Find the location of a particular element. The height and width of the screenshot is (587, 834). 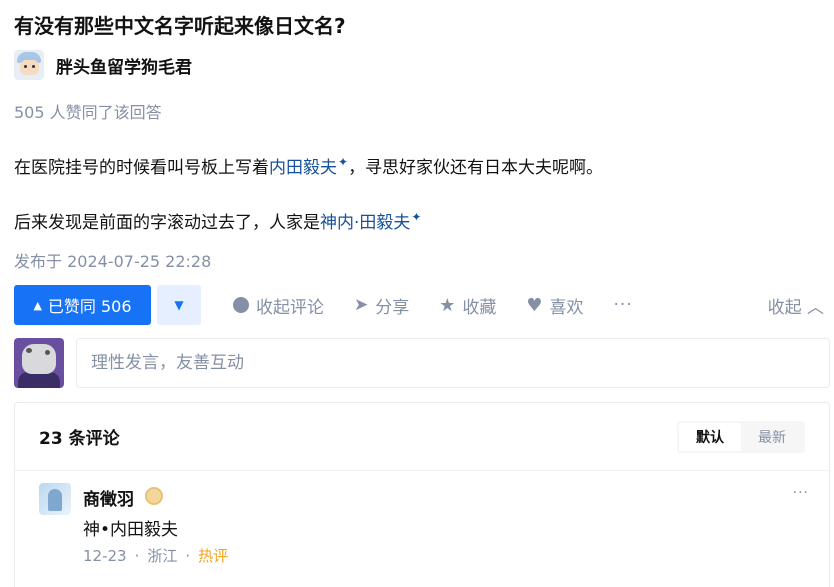

collapse-comments-button: 收起评论 is located at coordinates (278, 305).